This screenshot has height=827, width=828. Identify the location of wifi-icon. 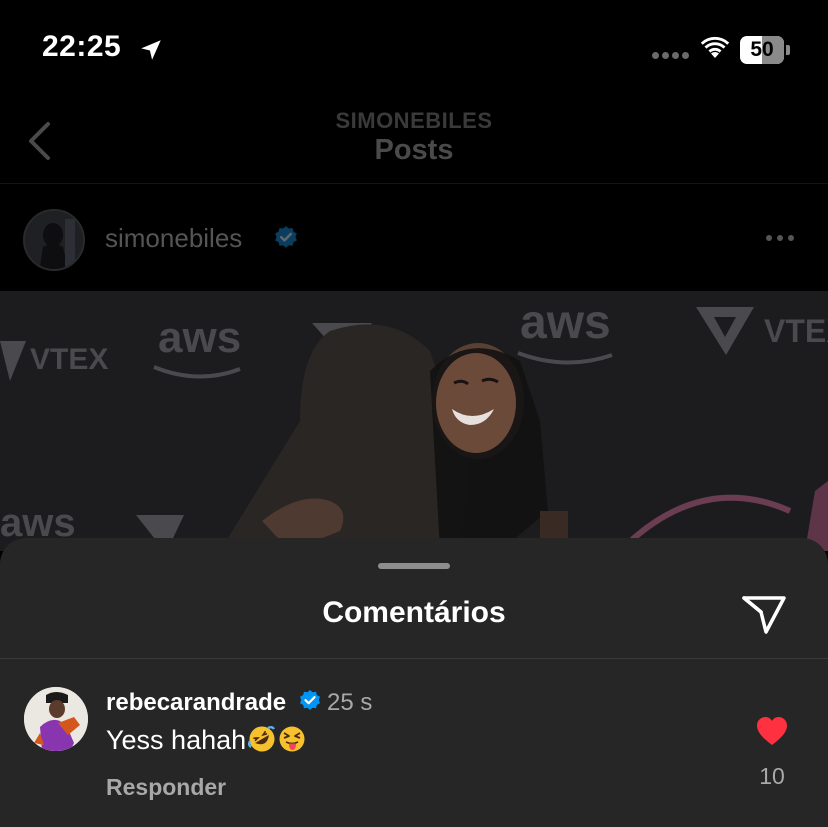
(715, 47).